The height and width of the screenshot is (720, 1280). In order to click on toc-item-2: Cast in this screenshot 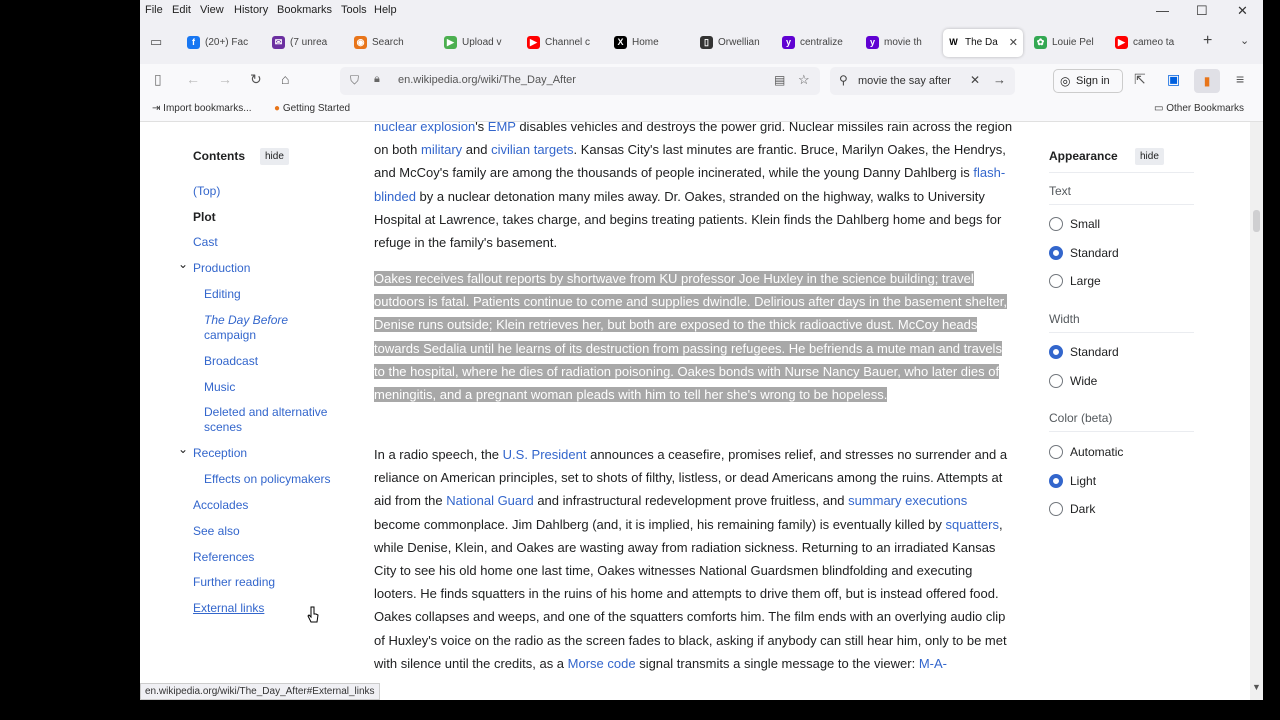, I will do `click(205, 242)`.